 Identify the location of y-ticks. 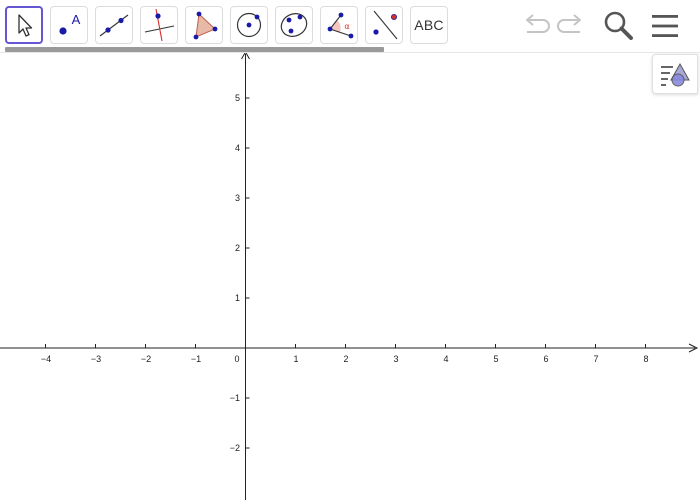
(247, 273).